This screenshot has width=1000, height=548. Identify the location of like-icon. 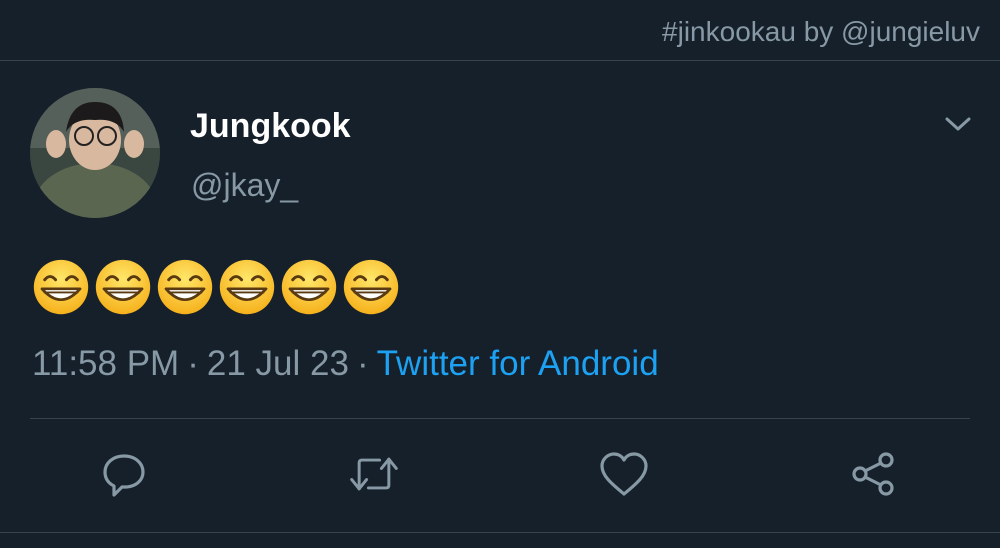
(624, 474).